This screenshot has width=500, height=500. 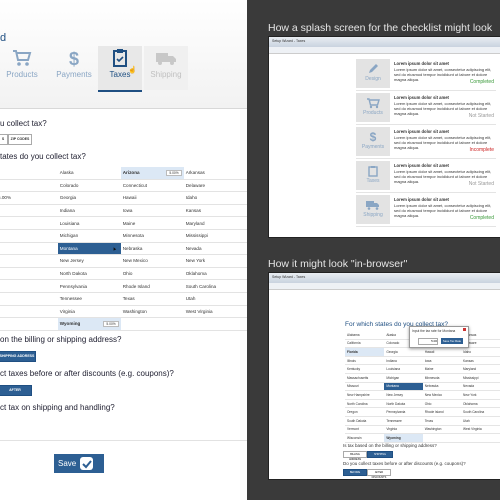 I want to click on state-cell: Wyoming, so click(x=403, y=438).